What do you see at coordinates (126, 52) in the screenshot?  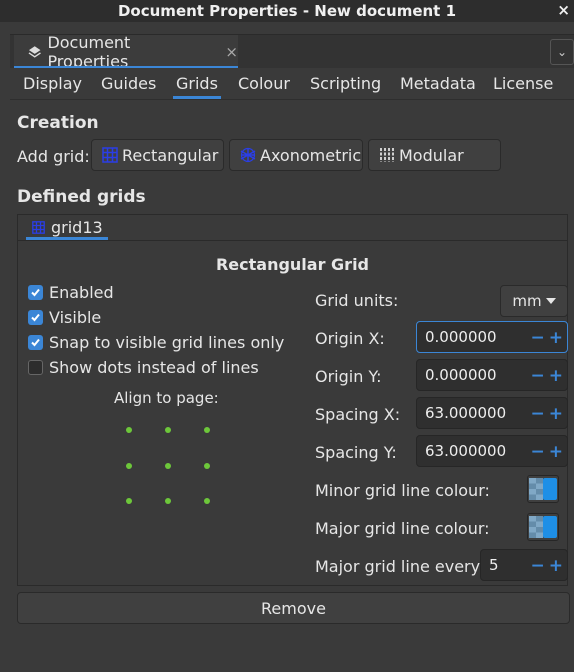 I see `dock-tab-document-properties: Document Properties ×` at bounding box center [126, 52].